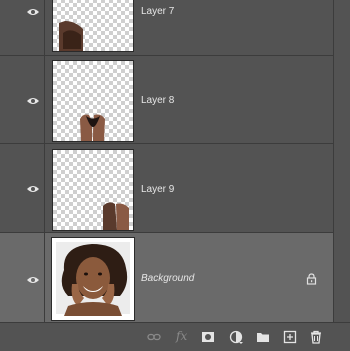 This screenshot has width=350, height=351. What do you see at coordinates (22, 277) in the screenshot?
I see `visibility-toggle-background` at bounding box center [22, 277].